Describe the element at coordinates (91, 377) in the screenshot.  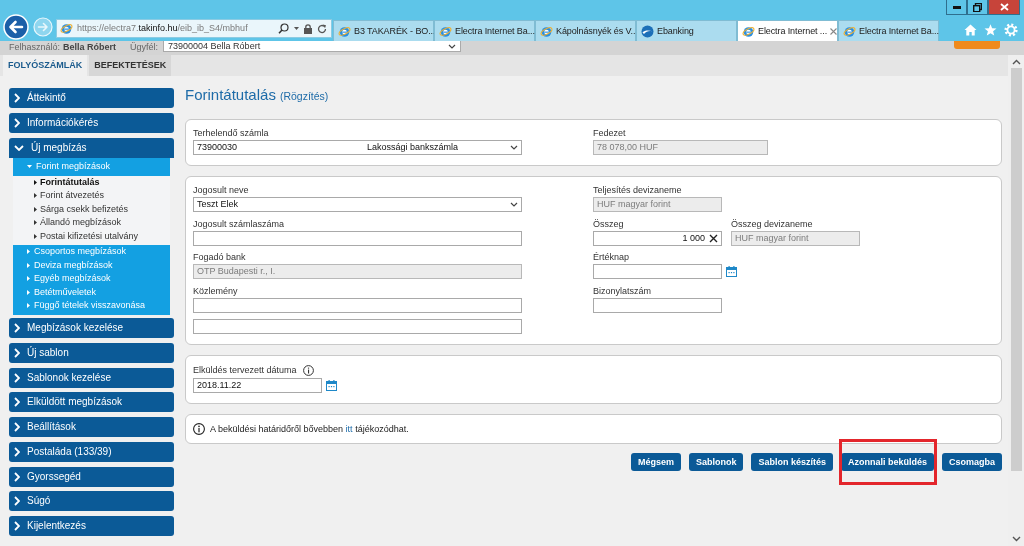
I see `sidebar-item: Sablonok kezelése` at that location.